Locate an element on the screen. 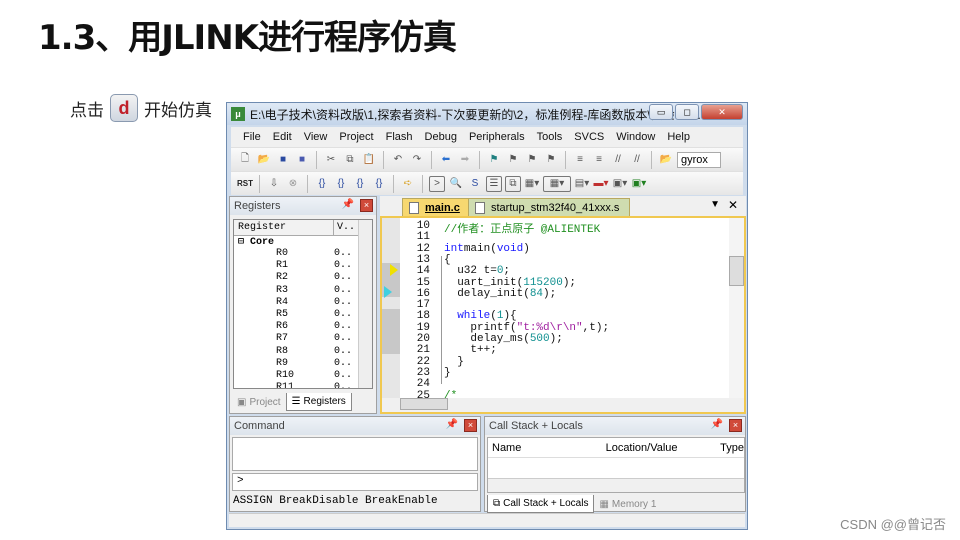 This screenshot has width=960, height=540. undo-icon: ↶ is located at coordinates (398, 160).